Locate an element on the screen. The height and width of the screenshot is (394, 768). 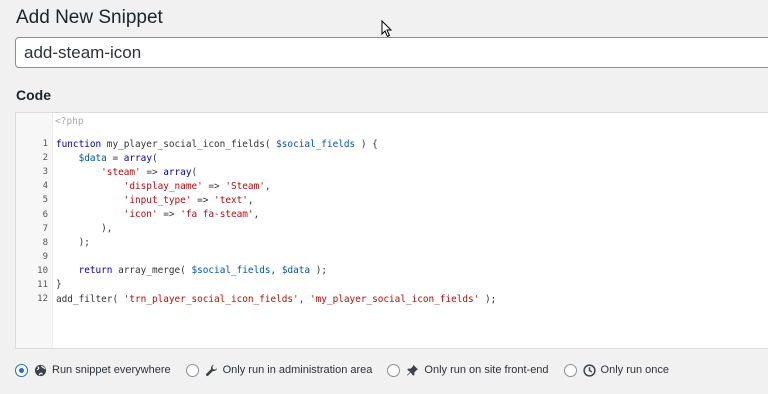
line-number: 10 is located at coordinates (42, 270).